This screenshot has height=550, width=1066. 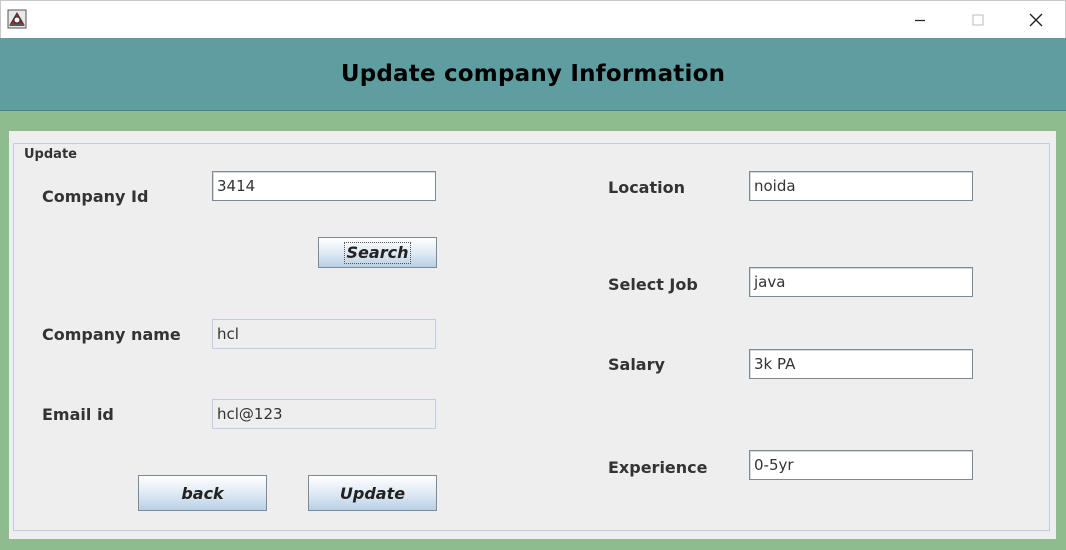 I want to click on location-field: noida, so click(x=861, y=186).